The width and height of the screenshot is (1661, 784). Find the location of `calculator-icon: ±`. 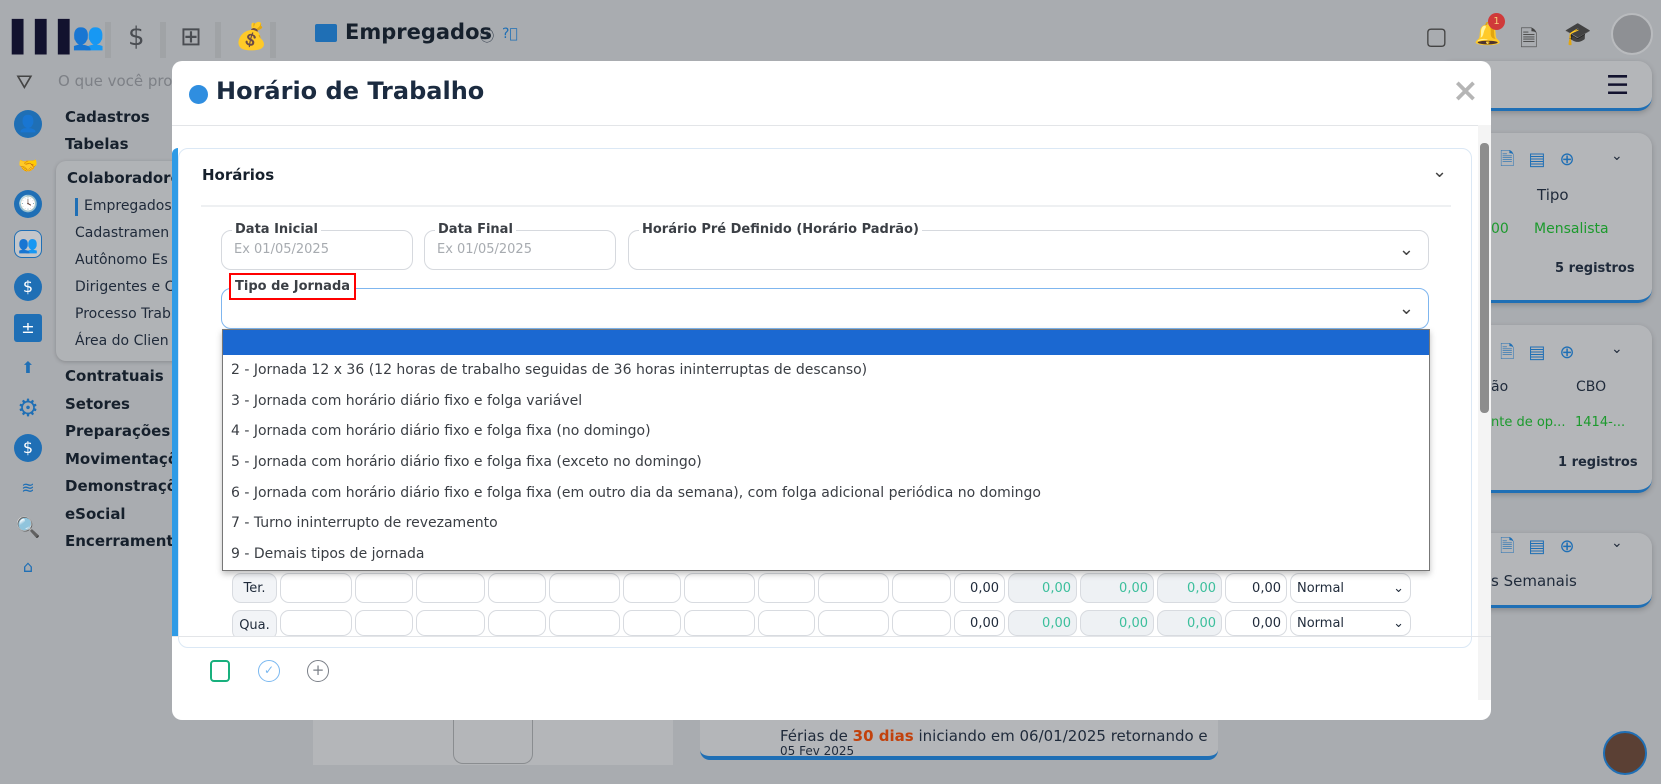

calculator-icon: ± is located at coordinates (28, 328).